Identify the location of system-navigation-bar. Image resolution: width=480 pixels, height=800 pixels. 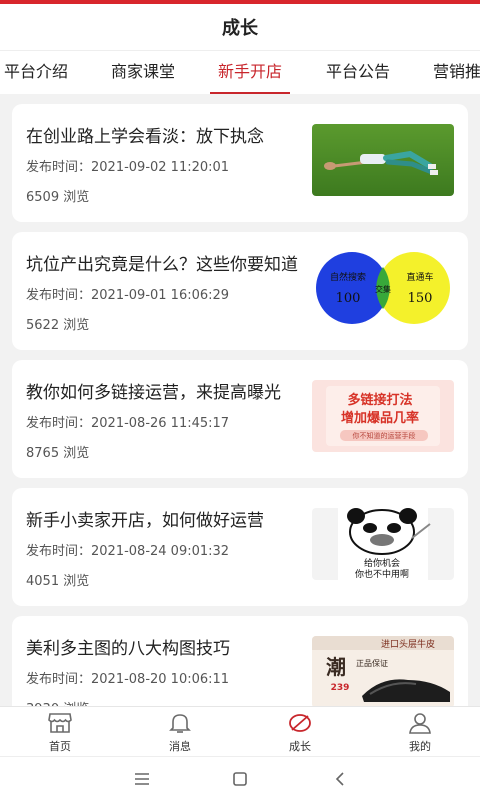
(240, 778).